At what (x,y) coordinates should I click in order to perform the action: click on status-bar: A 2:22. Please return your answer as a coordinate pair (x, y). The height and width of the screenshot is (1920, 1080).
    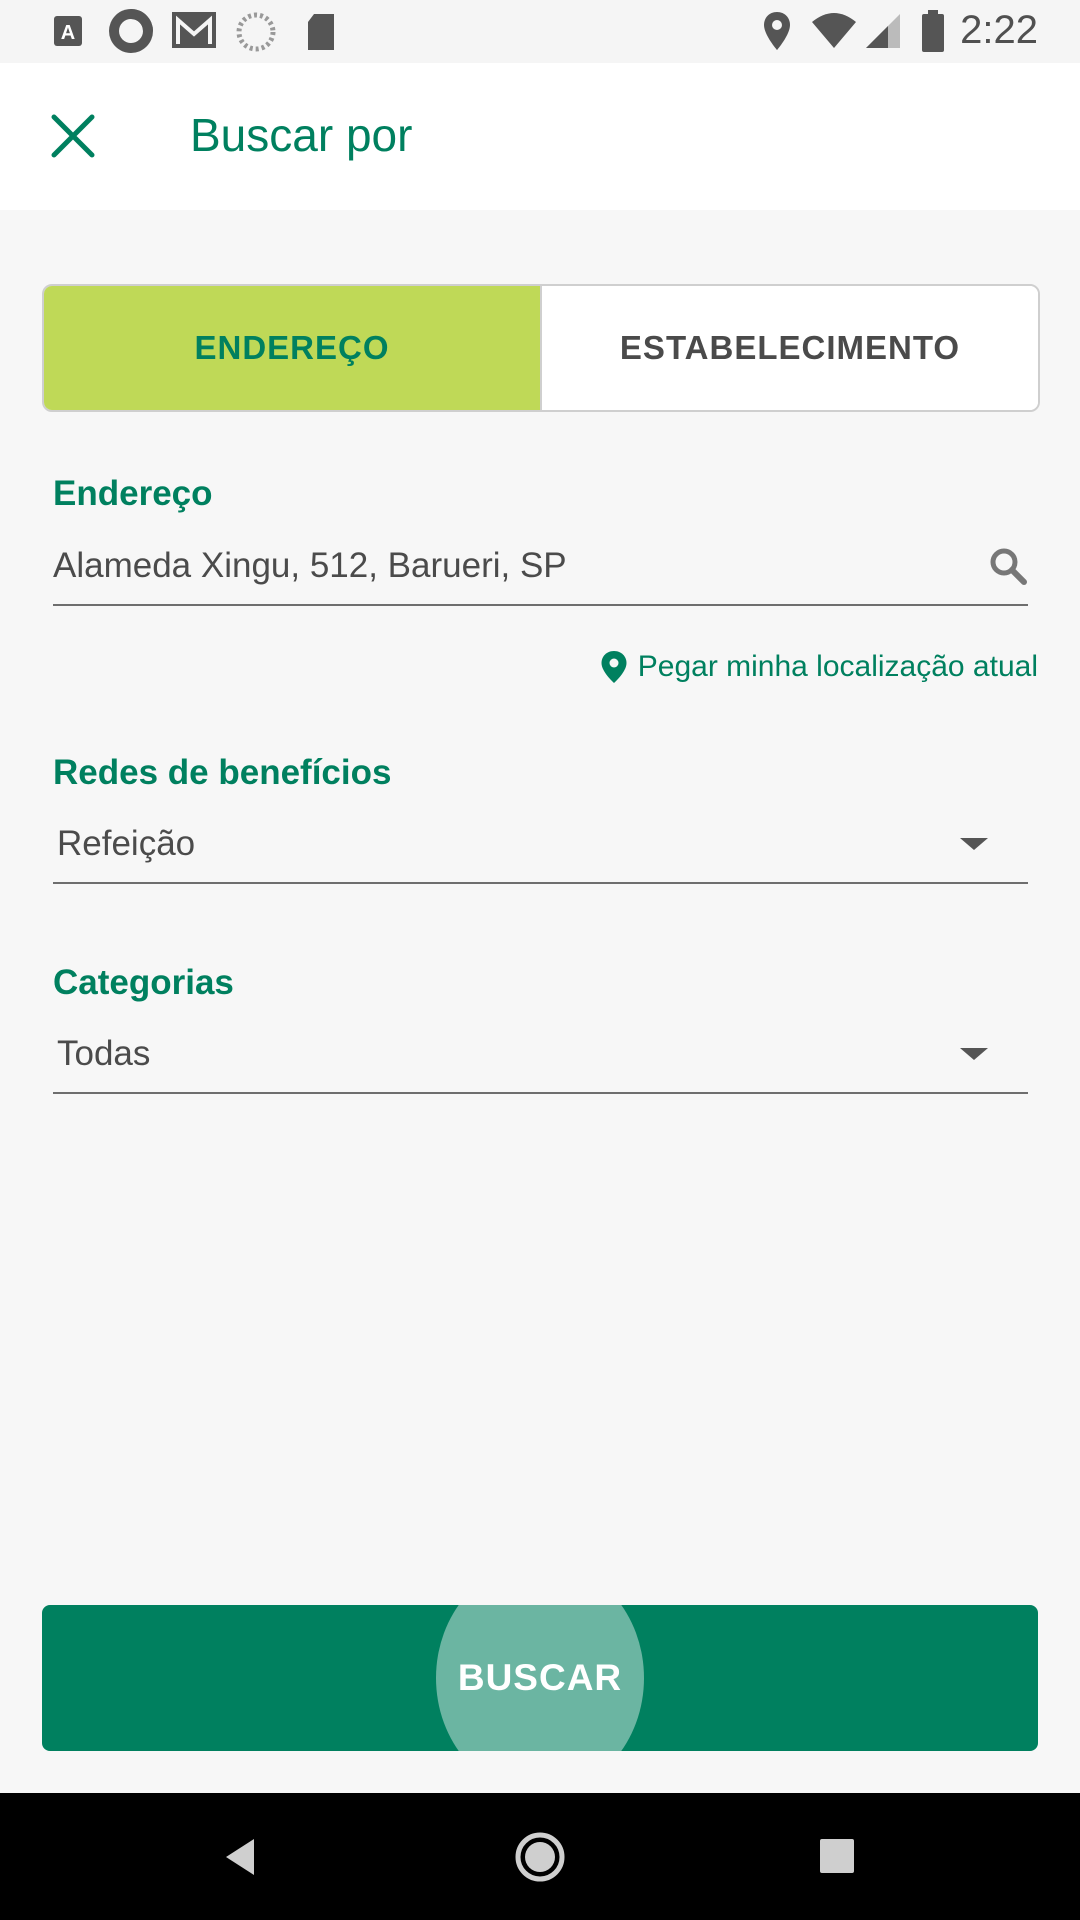
    Looking at the image, I should click on (540, 31).